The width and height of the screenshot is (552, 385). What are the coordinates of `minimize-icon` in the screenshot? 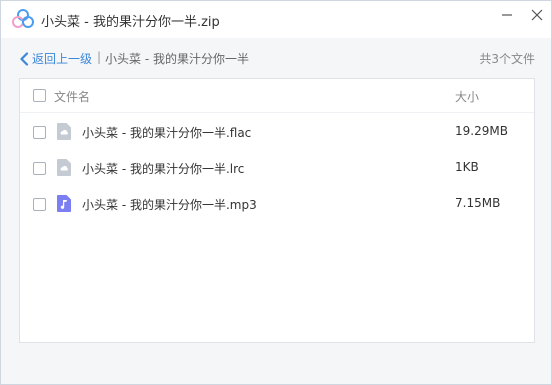 It's located at (507, 15).